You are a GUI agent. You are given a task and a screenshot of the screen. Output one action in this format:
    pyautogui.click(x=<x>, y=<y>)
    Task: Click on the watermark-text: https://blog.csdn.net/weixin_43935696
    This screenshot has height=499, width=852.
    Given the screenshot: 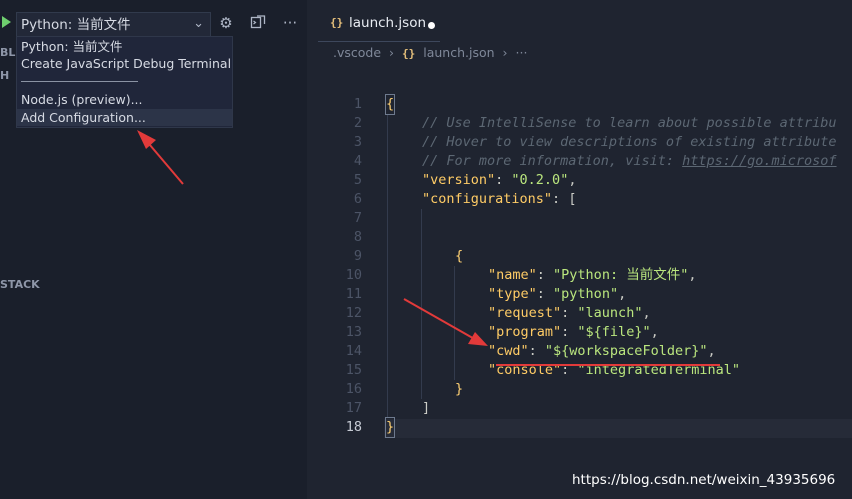 What is the action you would take?
    pyautogui.click(x=704, y=480)
    